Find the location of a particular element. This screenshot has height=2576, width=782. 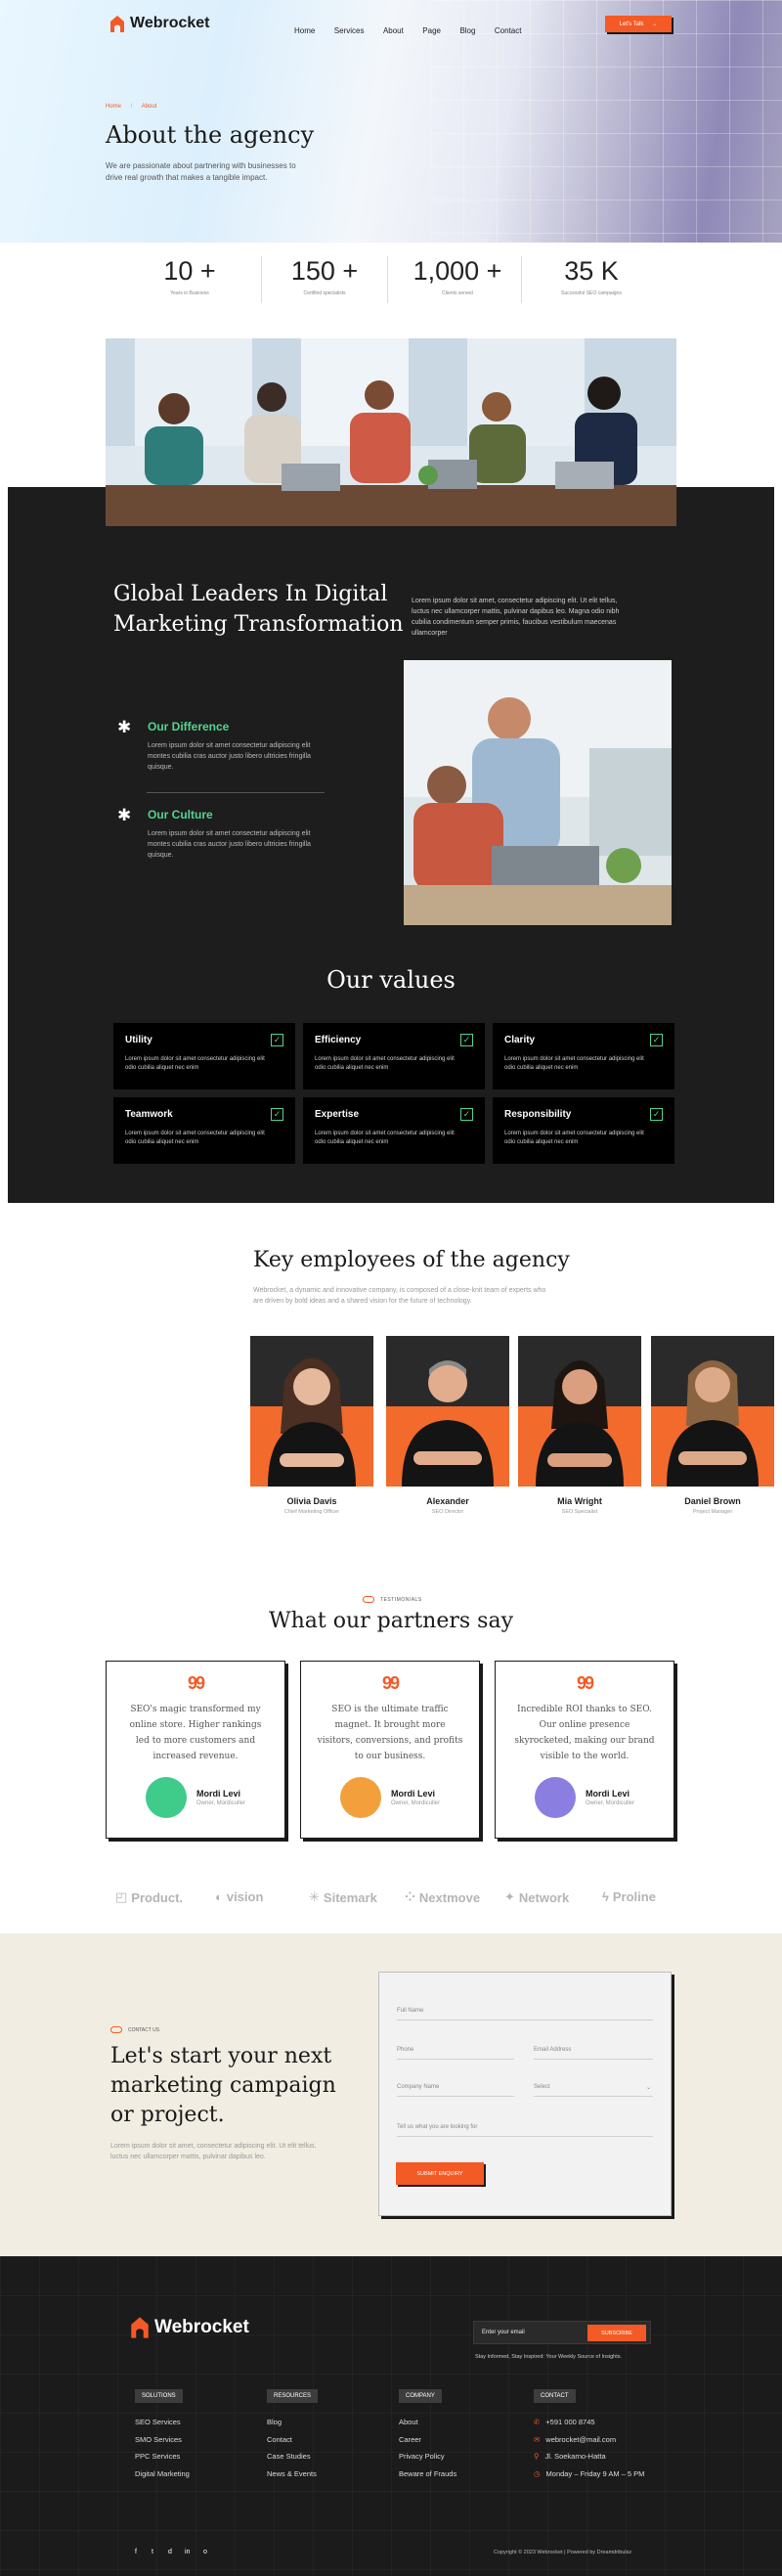

footer-link: Case Studies is located at coordinates (289, 2456).